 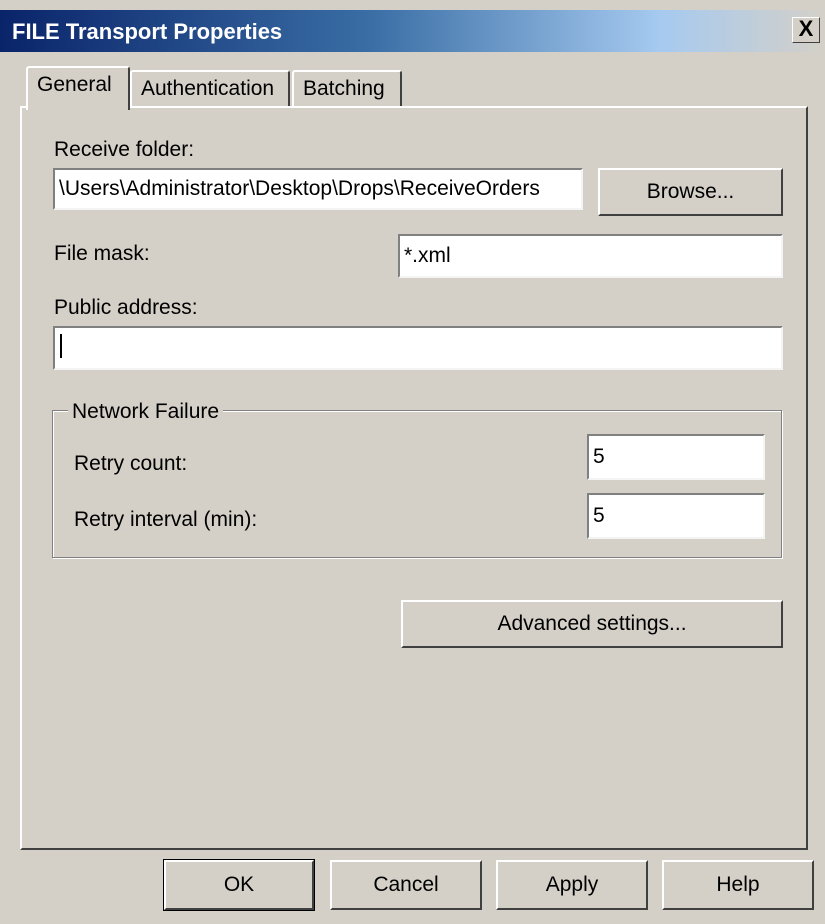 What do you see at coordinates (124, 149) in the screenshot?
I see `receive-folder-label: Receive folder:` at bounding box center [124, 149].